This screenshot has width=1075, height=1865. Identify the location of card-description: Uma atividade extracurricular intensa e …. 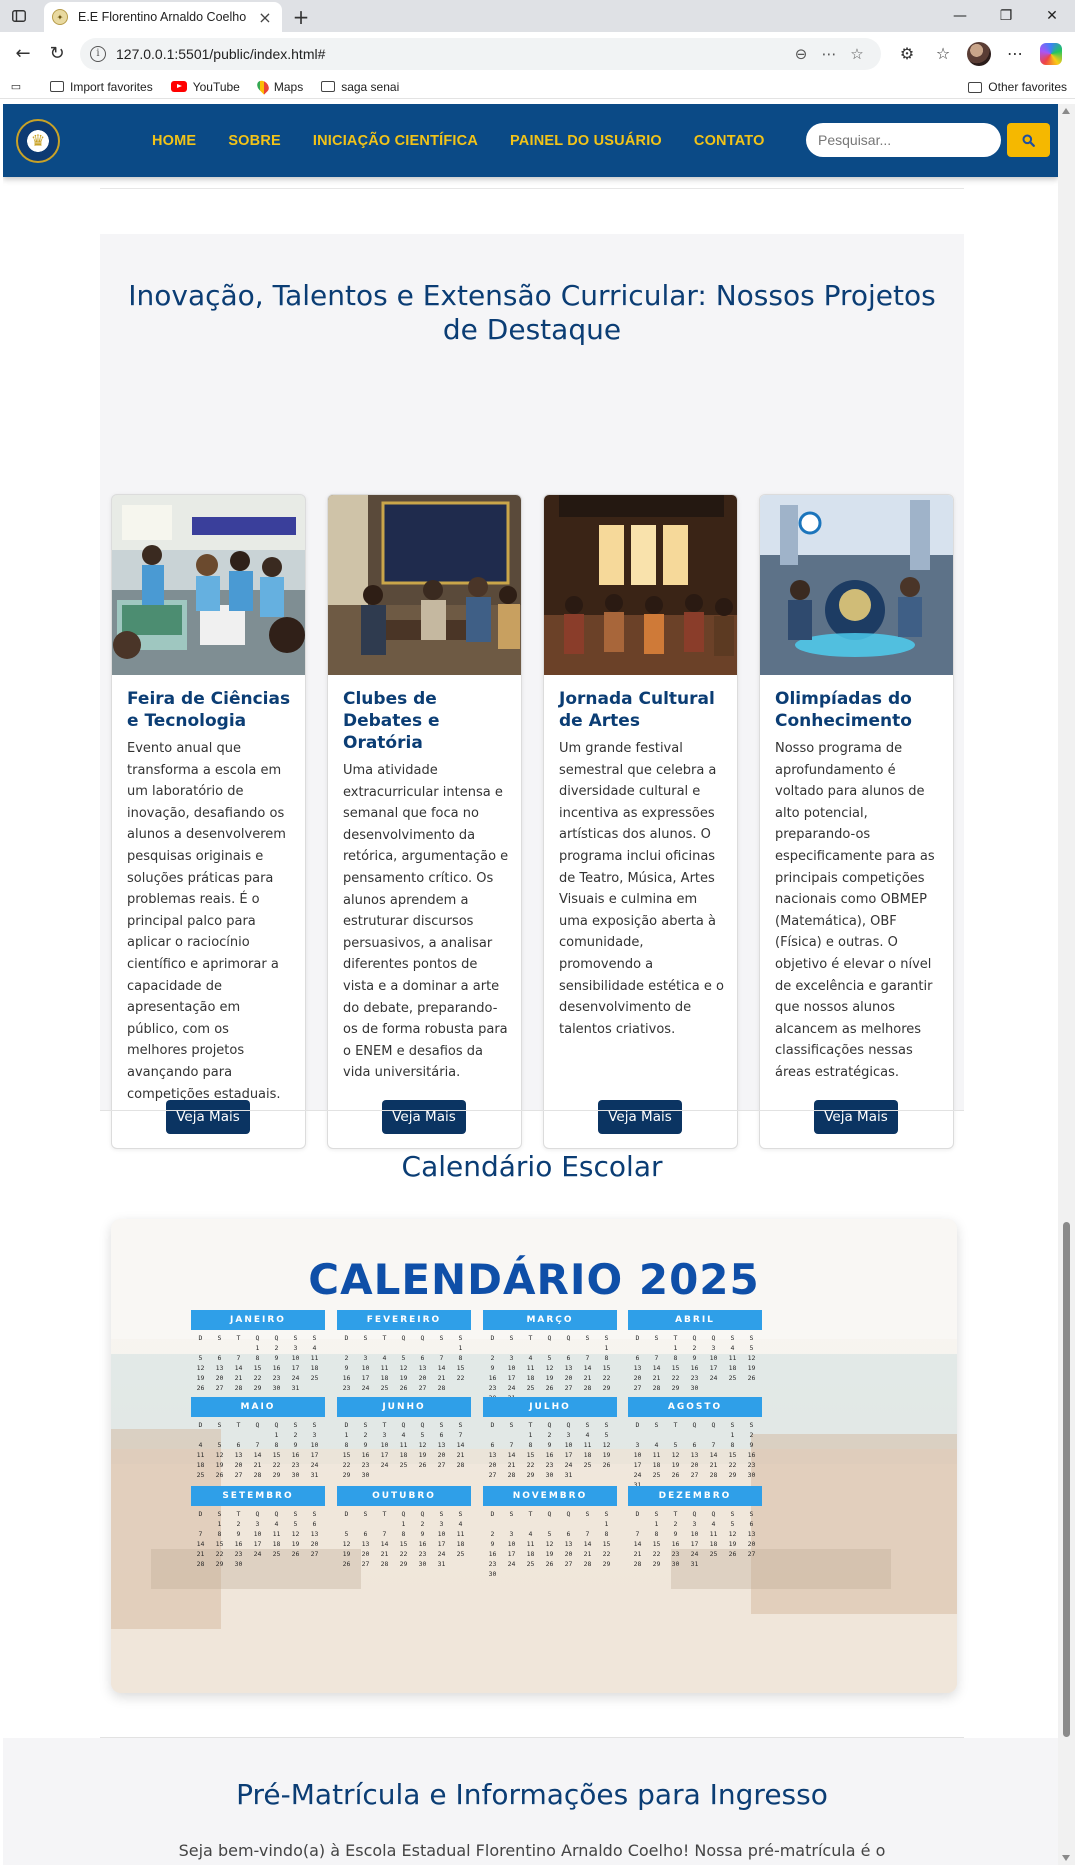
(426, 922).